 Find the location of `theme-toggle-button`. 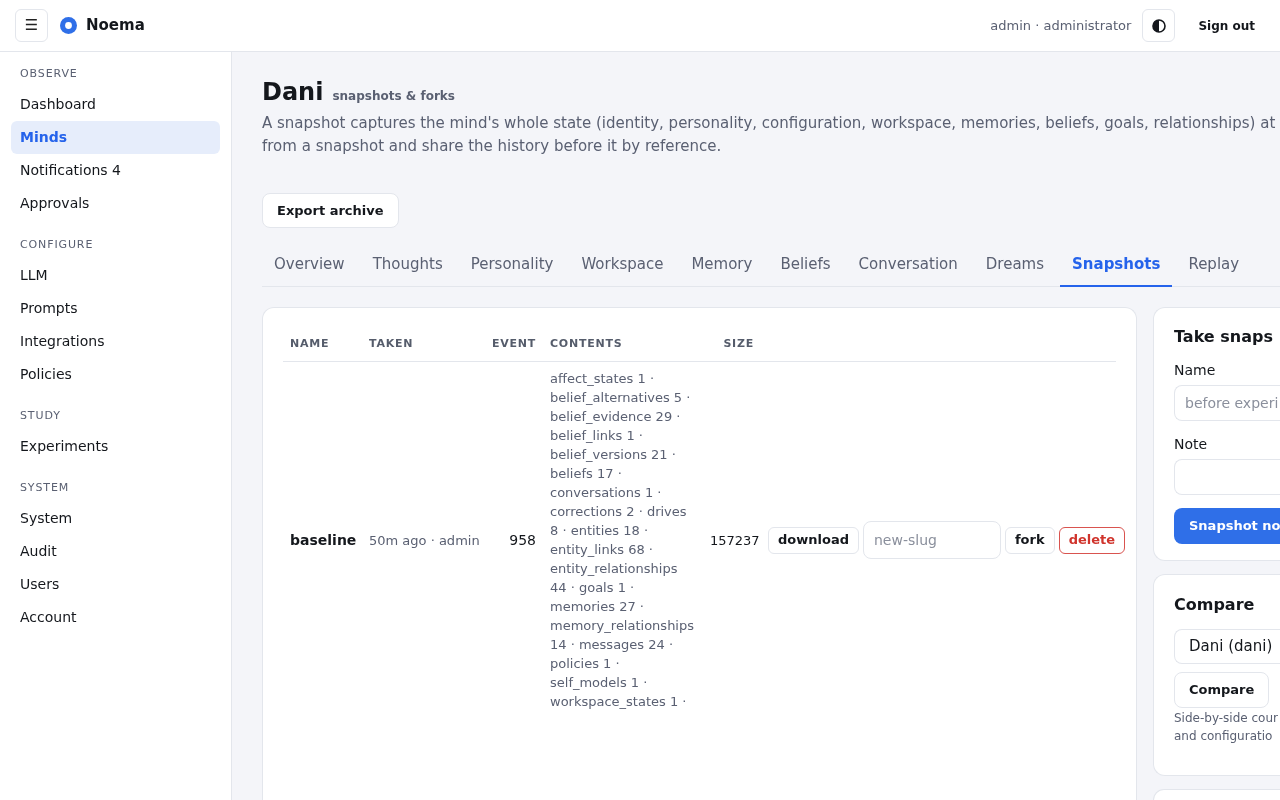

theme-toggle-button is located at coordinates (1159, 25).